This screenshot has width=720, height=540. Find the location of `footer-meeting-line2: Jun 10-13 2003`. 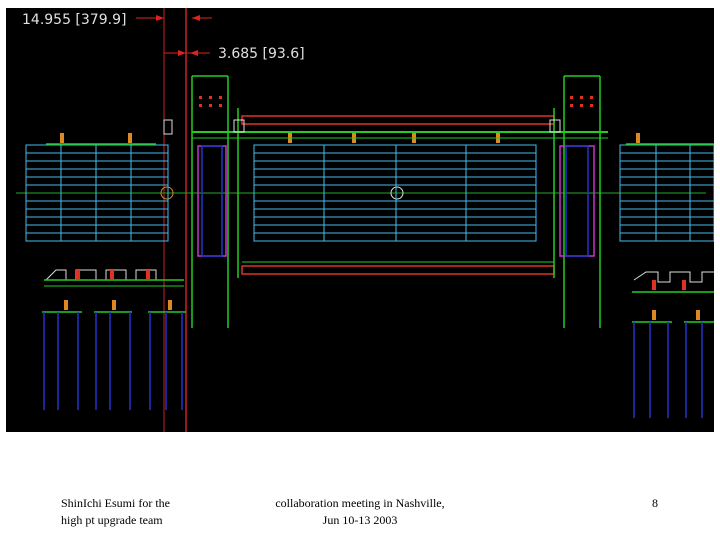

footer-meeting-line2: Jun 10-13 2003 is located at coordinates (360, 520).